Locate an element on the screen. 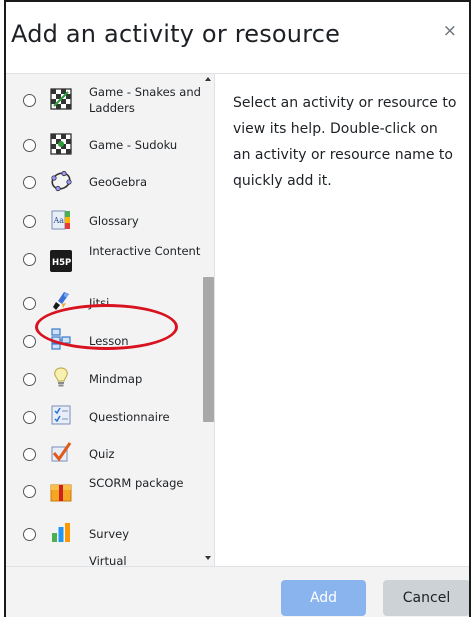 This screenshot has width=472, height=617. dialog-header: Add an activity or resource × is located at coordinates (237, 38).